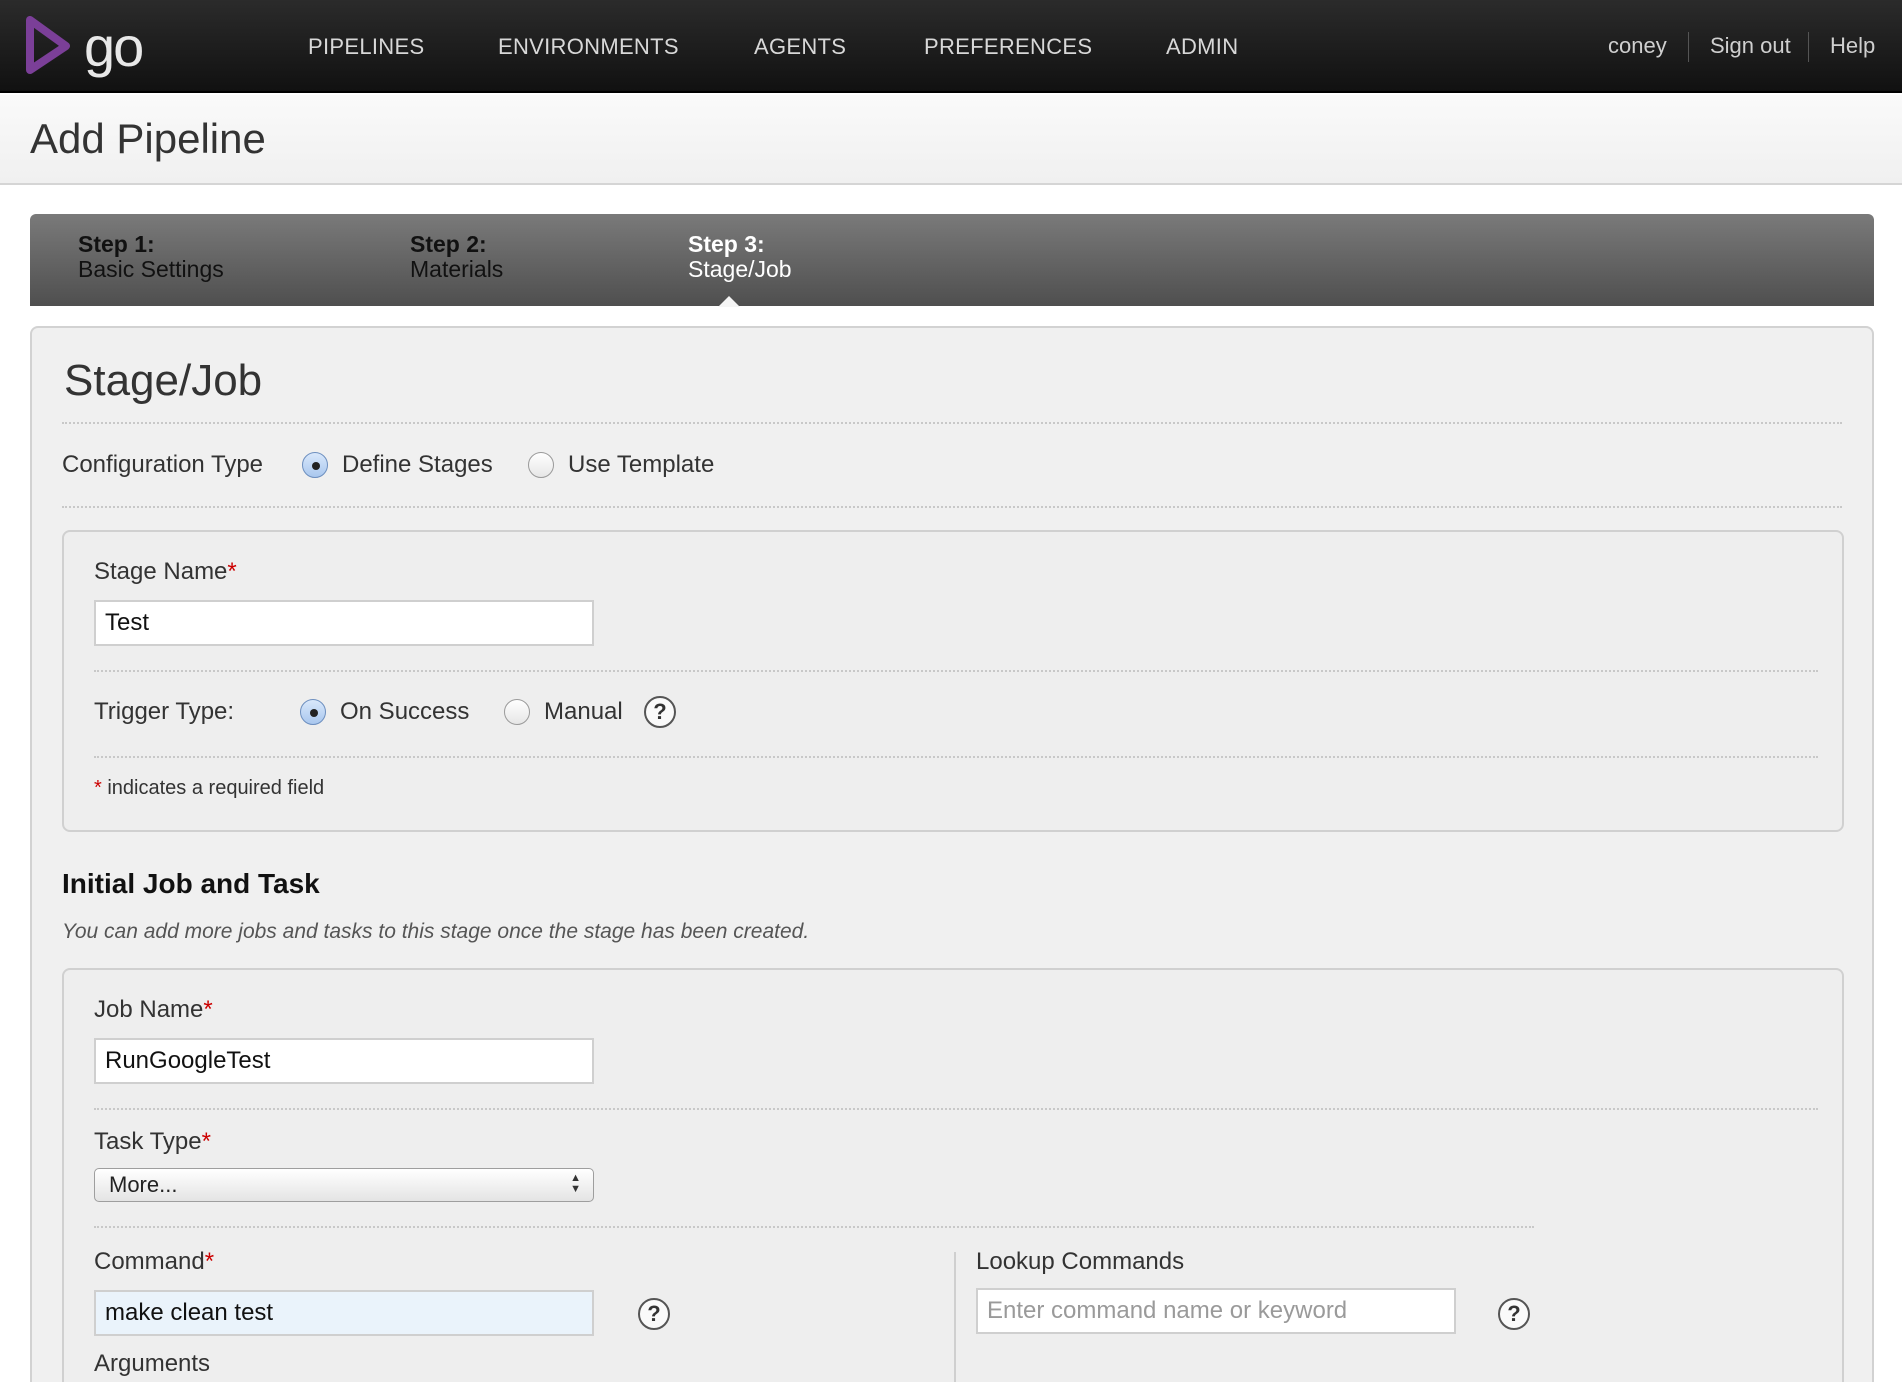 Image resolution: width=1902 pixels, height=1382 pixels. Describe the element at coordinates (344, 1185) in the screenshot. I see `task-type-select: More... ▲ ▼` at that location.